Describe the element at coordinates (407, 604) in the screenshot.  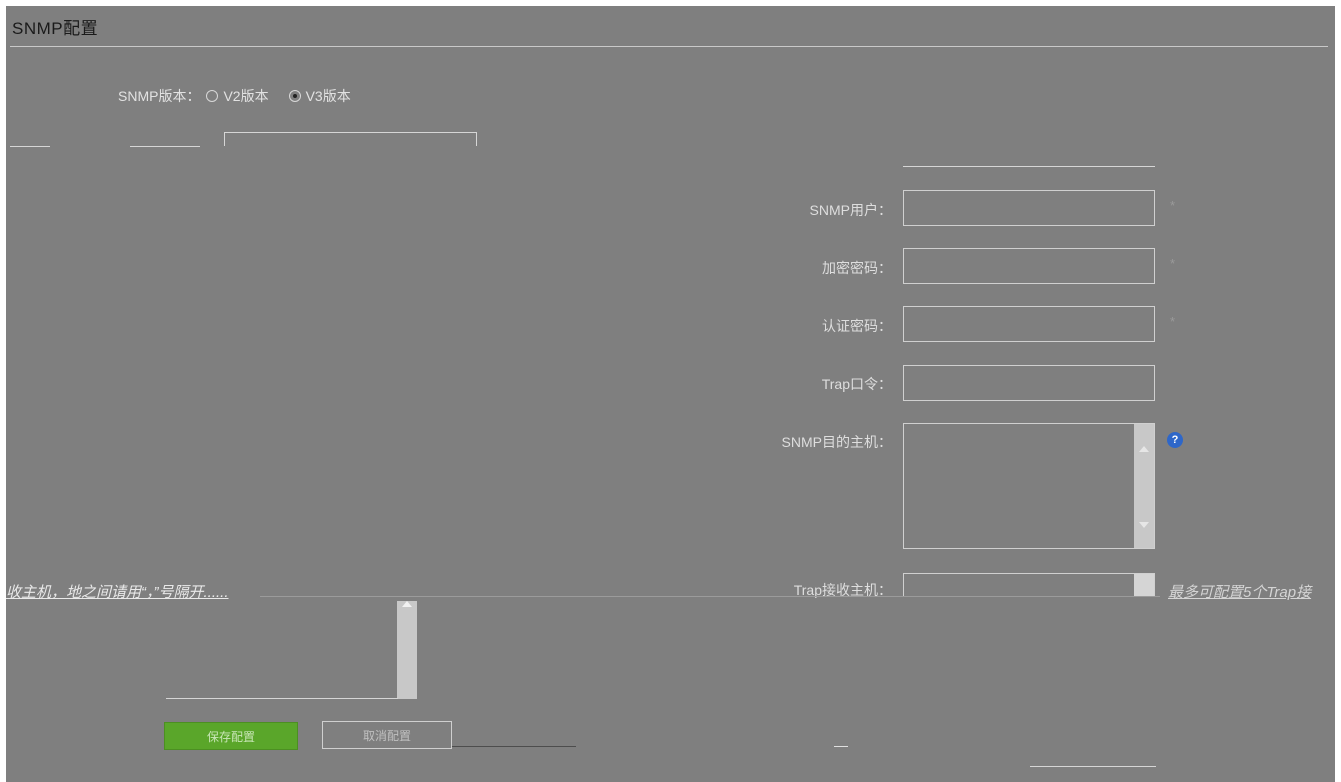
I see `displaced-scroll-up-icon` at that location.